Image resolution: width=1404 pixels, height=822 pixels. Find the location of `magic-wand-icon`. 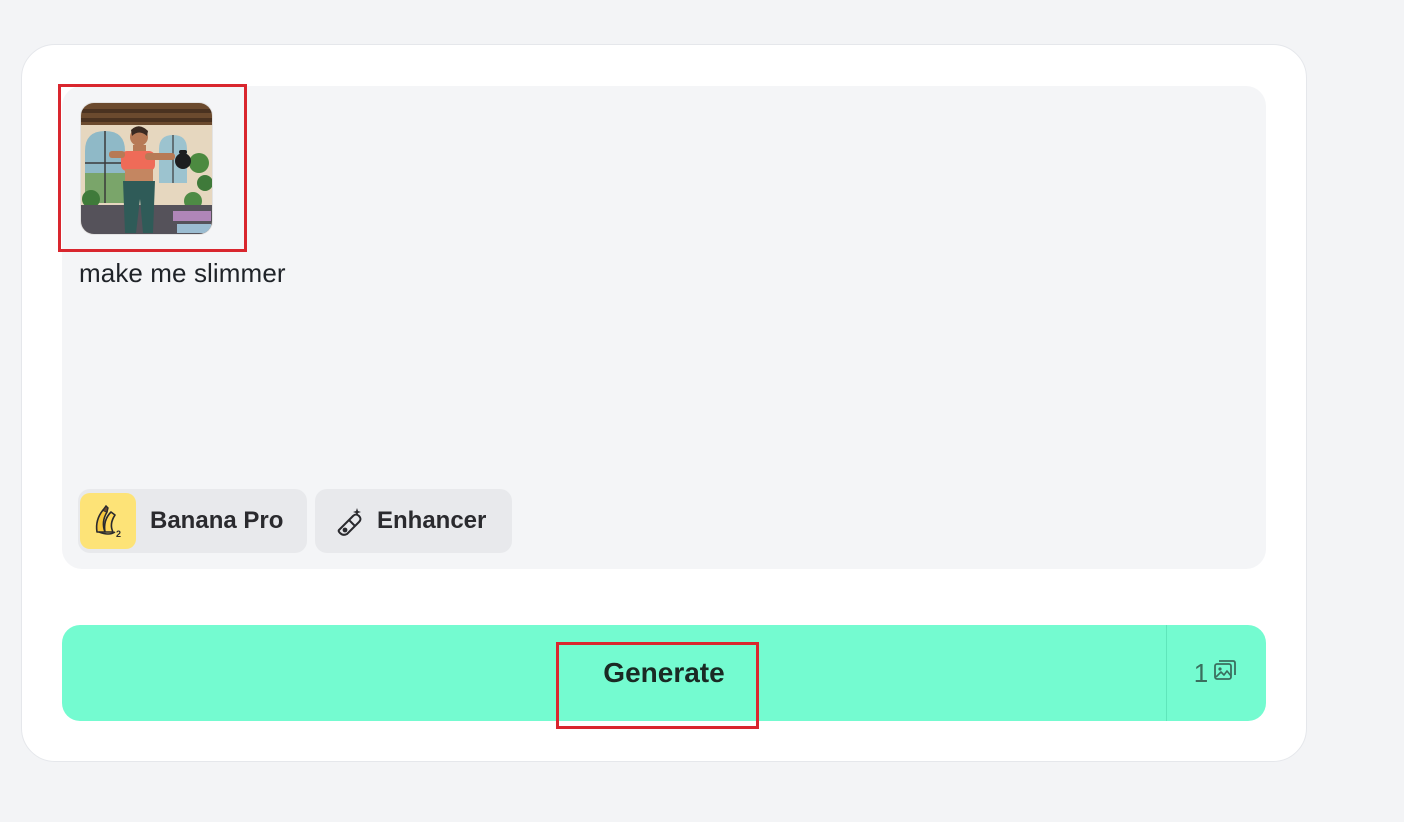

magic-wand-icon is located at coordinates (350, 521).